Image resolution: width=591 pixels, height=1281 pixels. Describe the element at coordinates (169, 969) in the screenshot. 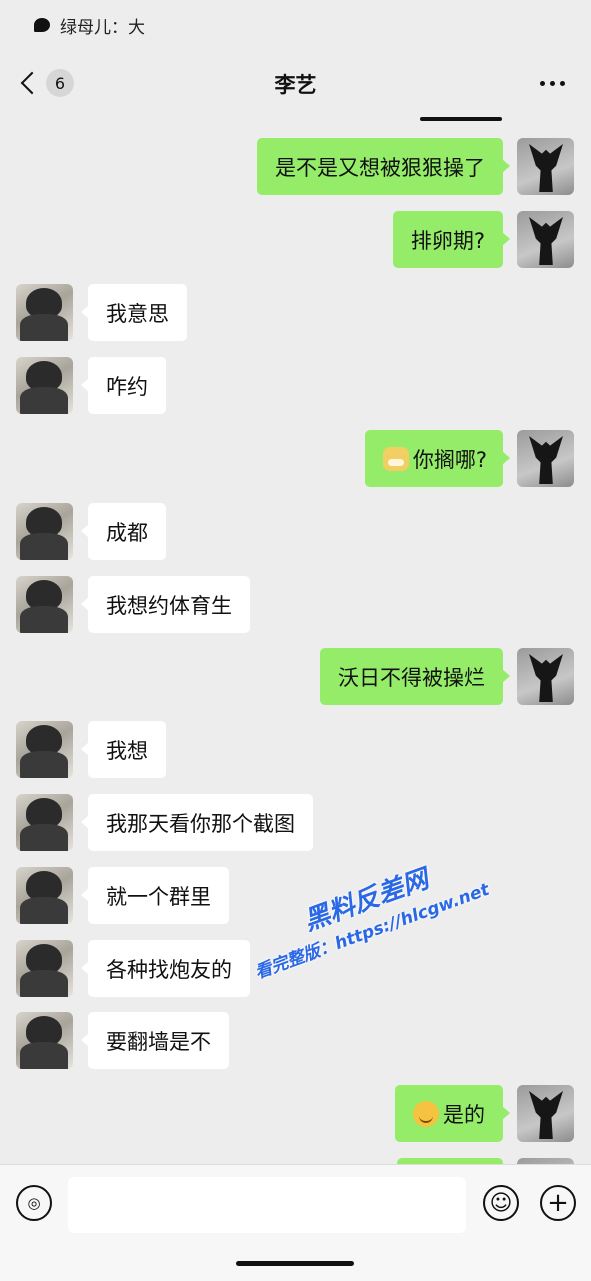

I see `message-text: 各种找炮友的` at that location.